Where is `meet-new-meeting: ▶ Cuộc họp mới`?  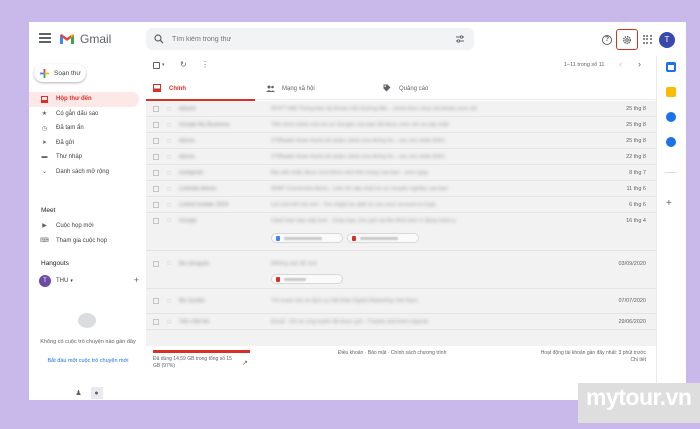 meet-new-meeting: ▶ Cuộc họp mới is located at coordinates (67, 226).